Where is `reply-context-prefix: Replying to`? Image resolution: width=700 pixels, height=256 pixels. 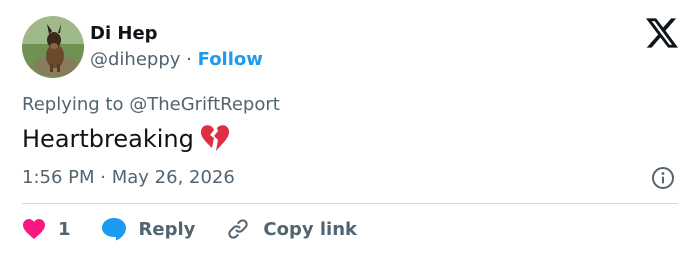
reply-context-prefix: Replying to is located at coordinates (73, 104).